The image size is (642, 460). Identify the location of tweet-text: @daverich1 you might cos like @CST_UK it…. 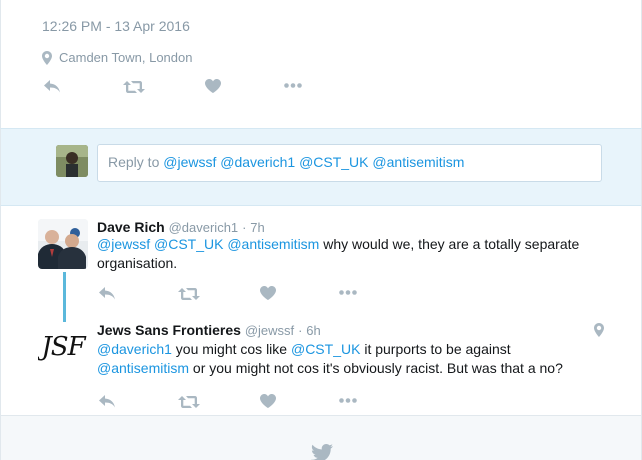
(357, 359).